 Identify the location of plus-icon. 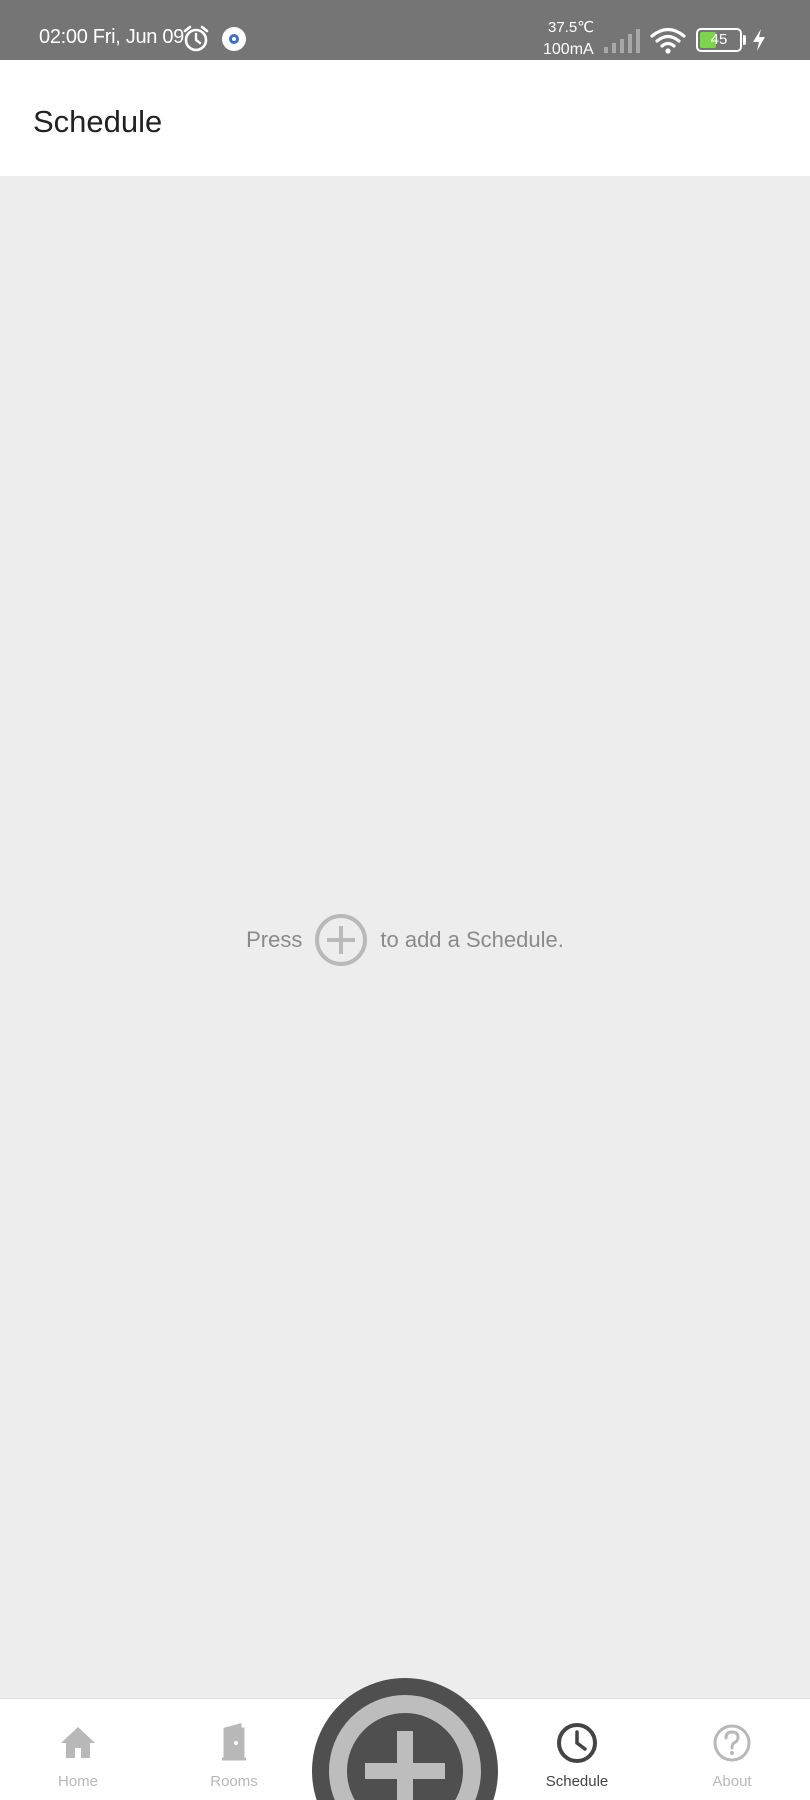
(405, 1747).